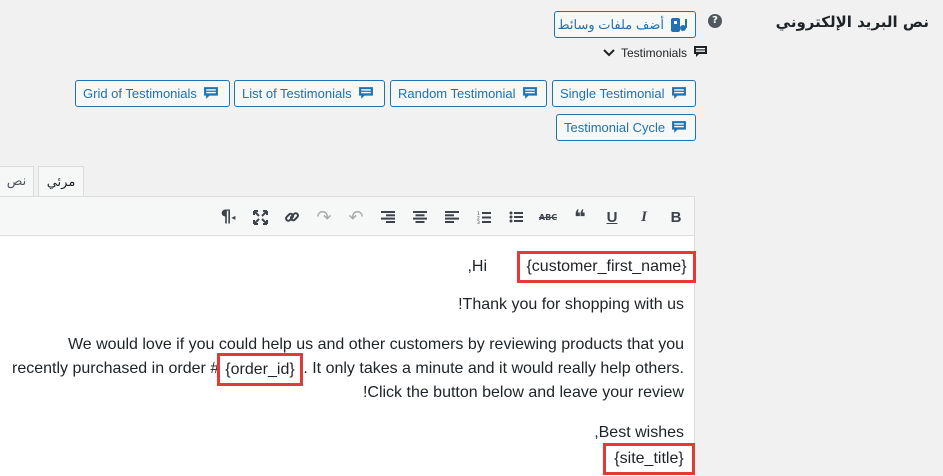 The width and height of the screenshot is (943, 476). What do you see at coordinates (324, 217) in the screenshot?
I see `redo-icon: ↷` at bounding box center [324, 217].